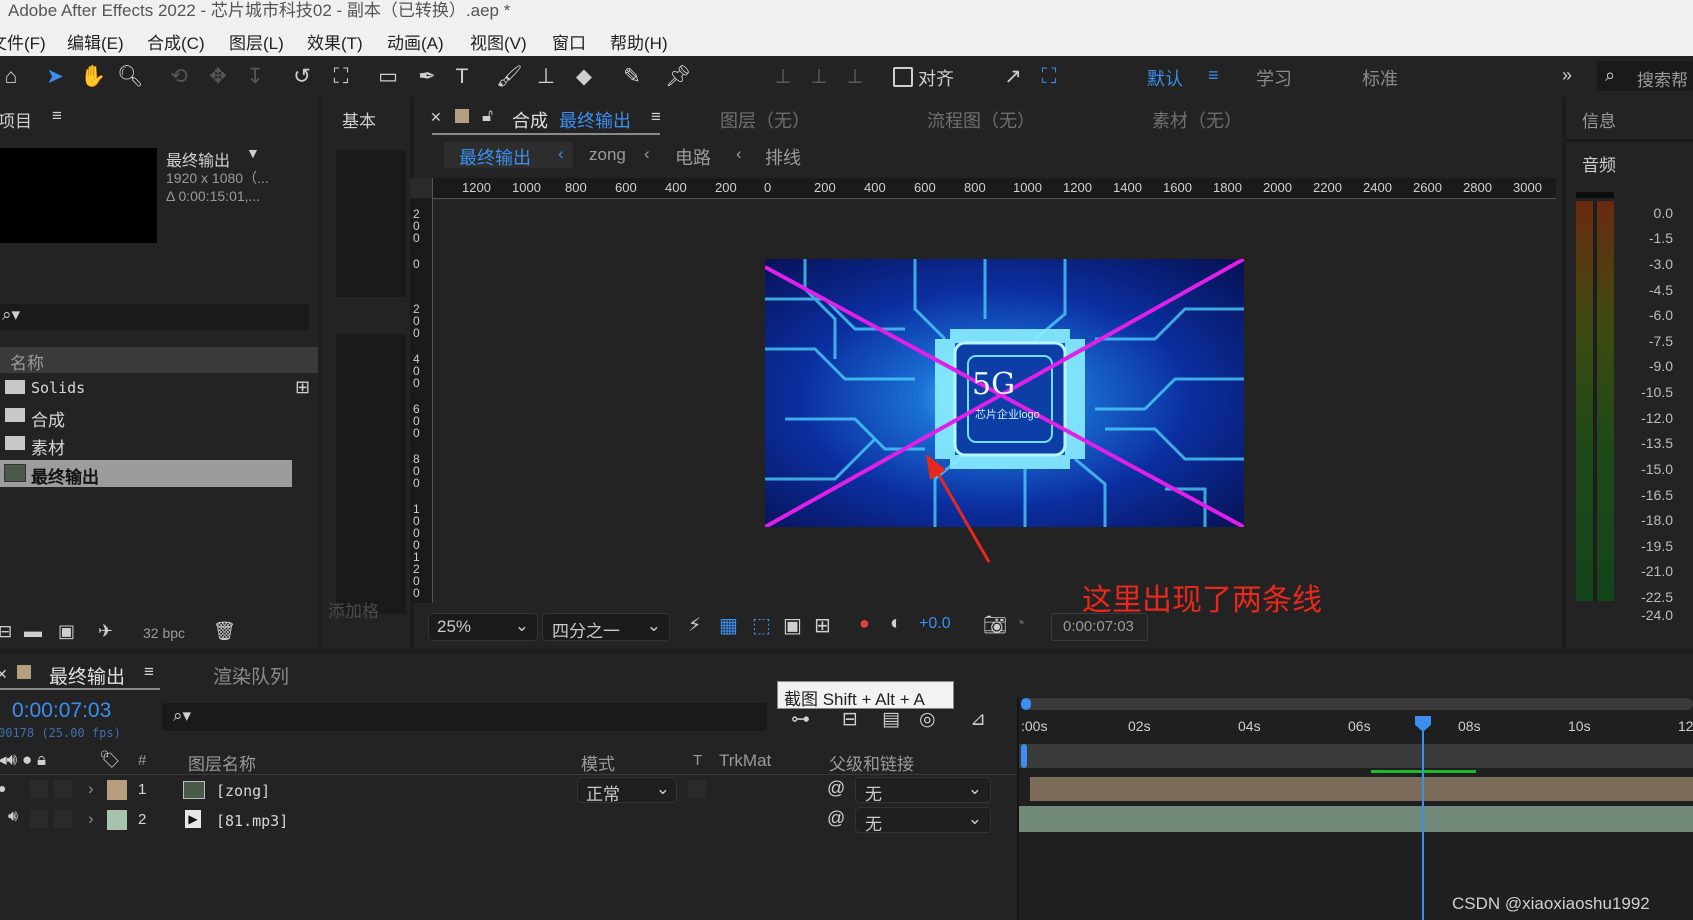 This screenshot has width=1693, height=920. Describe the element at coordinates (61, 711) in the screenshot. I see `timeline-timecode: 0:00:07:03` at that location.